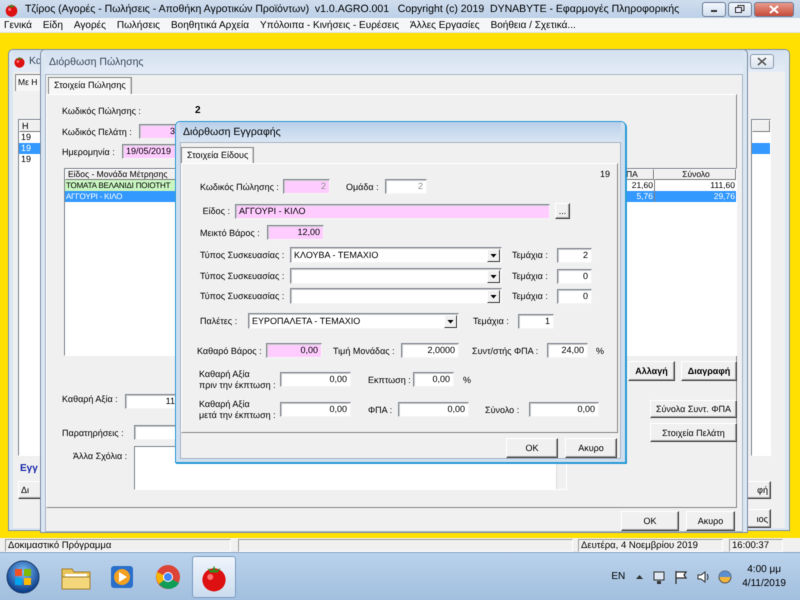 The image size is (800, 600). I want to click on speaker-icon, so click(703, 577).